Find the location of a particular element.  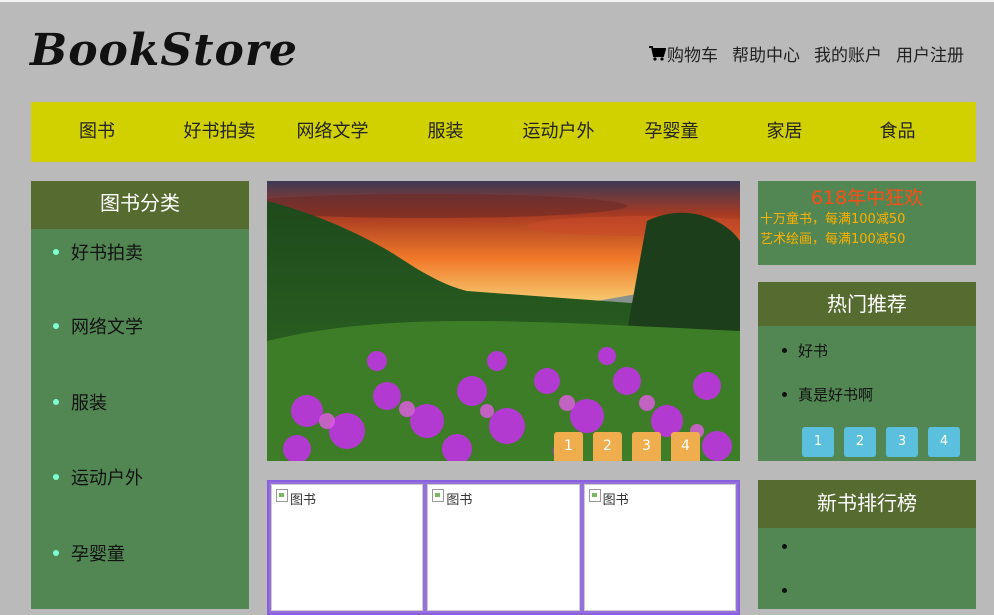

nav-item-baby: 孕婴童 is located at coordinates (671, 132).